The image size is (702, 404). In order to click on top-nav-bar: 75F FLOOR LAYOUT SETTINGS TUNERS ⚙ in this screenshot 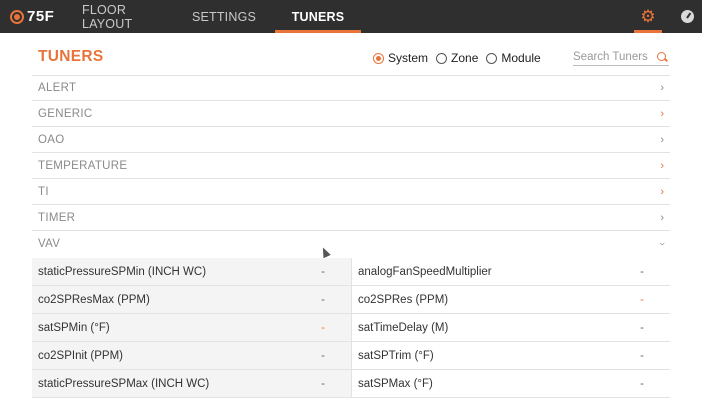, I will do `click(351, 16)`.